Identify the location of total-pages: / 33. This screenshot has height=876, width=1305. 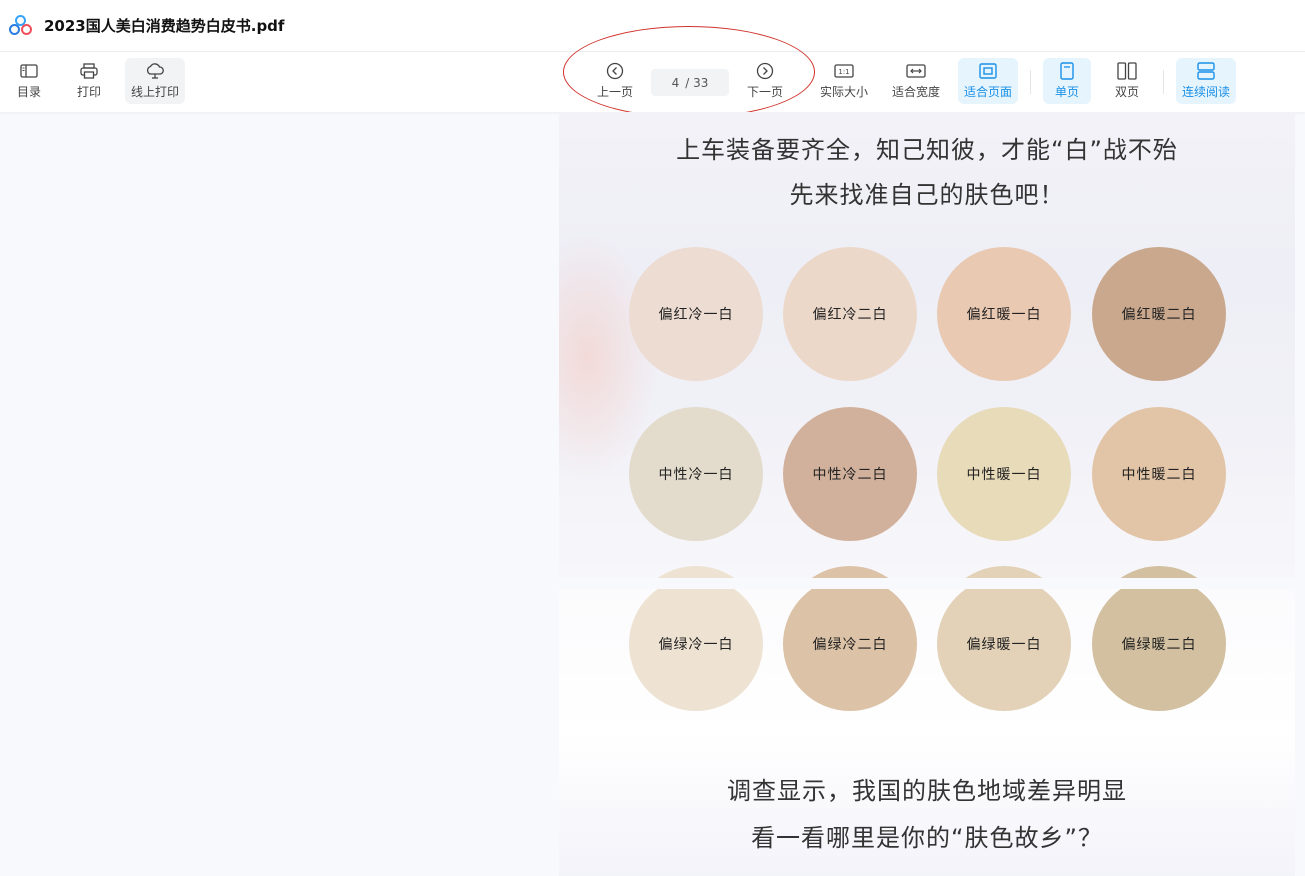
(697, 82).